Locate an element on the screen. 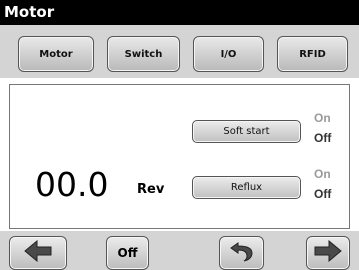  back-button is located at coordinates (38, 253).